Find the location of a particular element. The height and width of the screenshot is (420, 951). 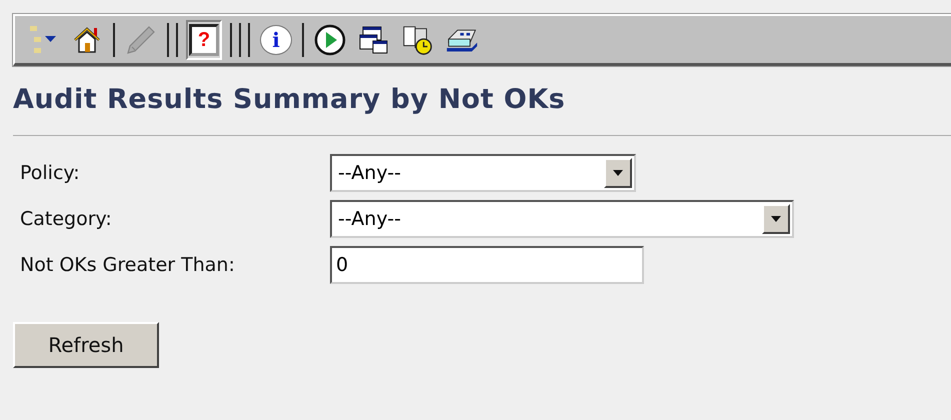

page-title: Audit Results Summary by Not OKs is located at coordinates (289, 99).